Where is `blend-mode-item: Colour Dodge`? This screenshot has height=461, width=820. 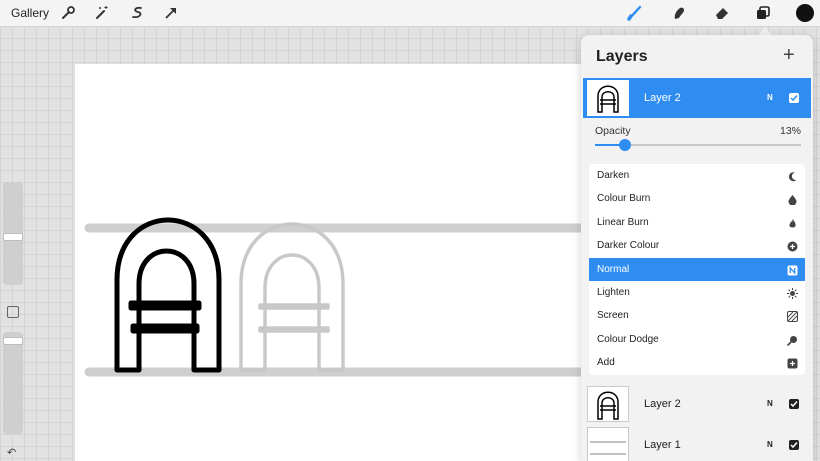
blend-mode-item: Colour Dodge is located at coordinates (697, 339).